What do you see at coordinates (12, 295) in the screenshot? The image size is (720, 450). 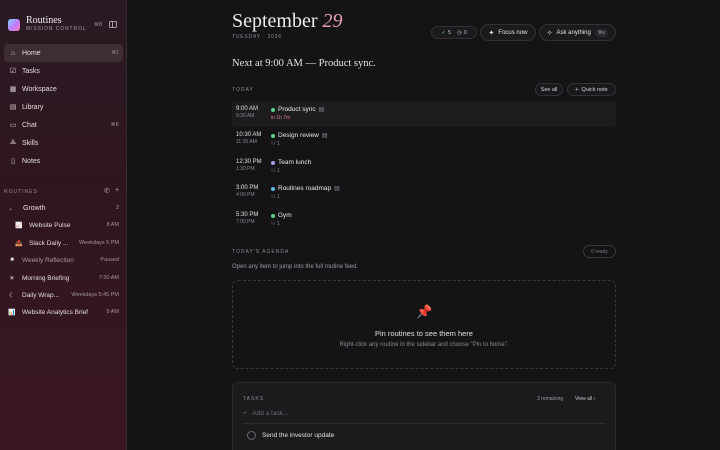 I see `moon-icon: ☾` at bounding box center [12, 295].